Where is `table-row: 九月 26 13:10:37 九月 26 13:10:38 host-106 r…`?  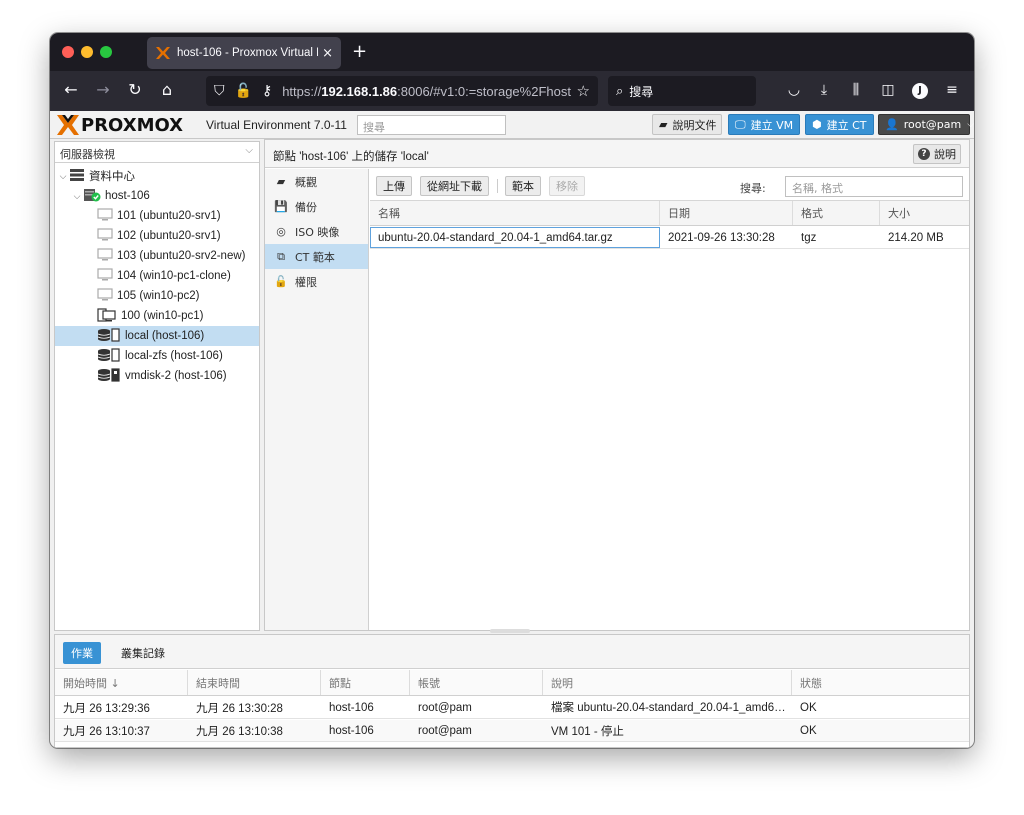
table-row: 九月 26 13:10:37 九月 26 13:10:38 host-106 r… is located at coordinates (512, 731).